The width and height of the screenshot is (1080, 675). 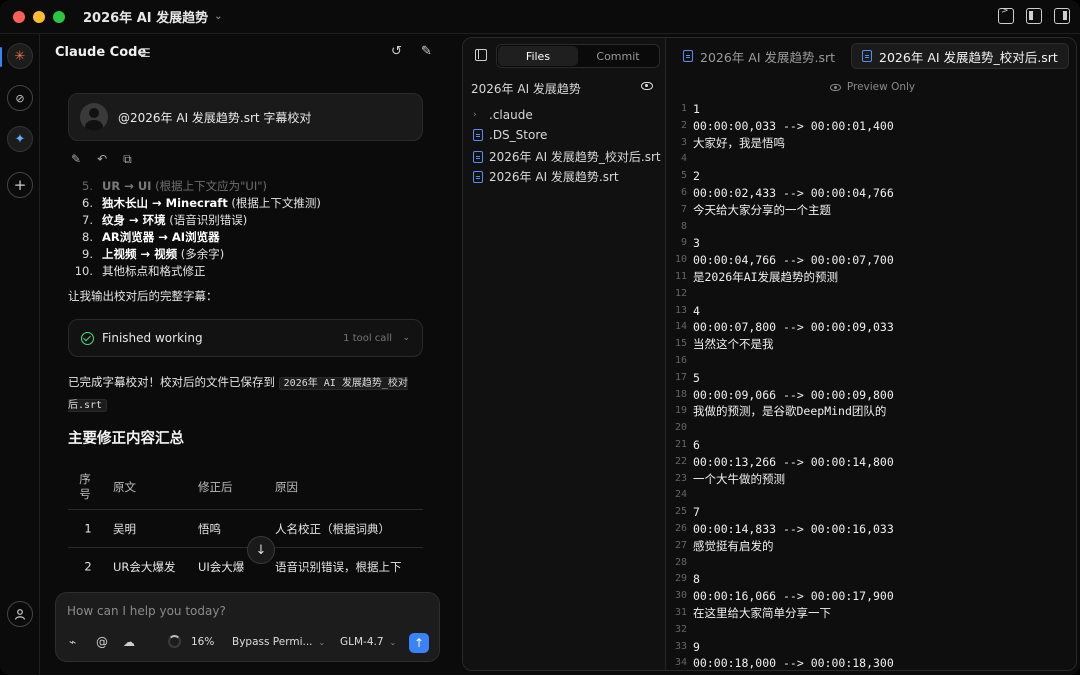 I want to click on line-text: 9, so click(x=696, y=646).